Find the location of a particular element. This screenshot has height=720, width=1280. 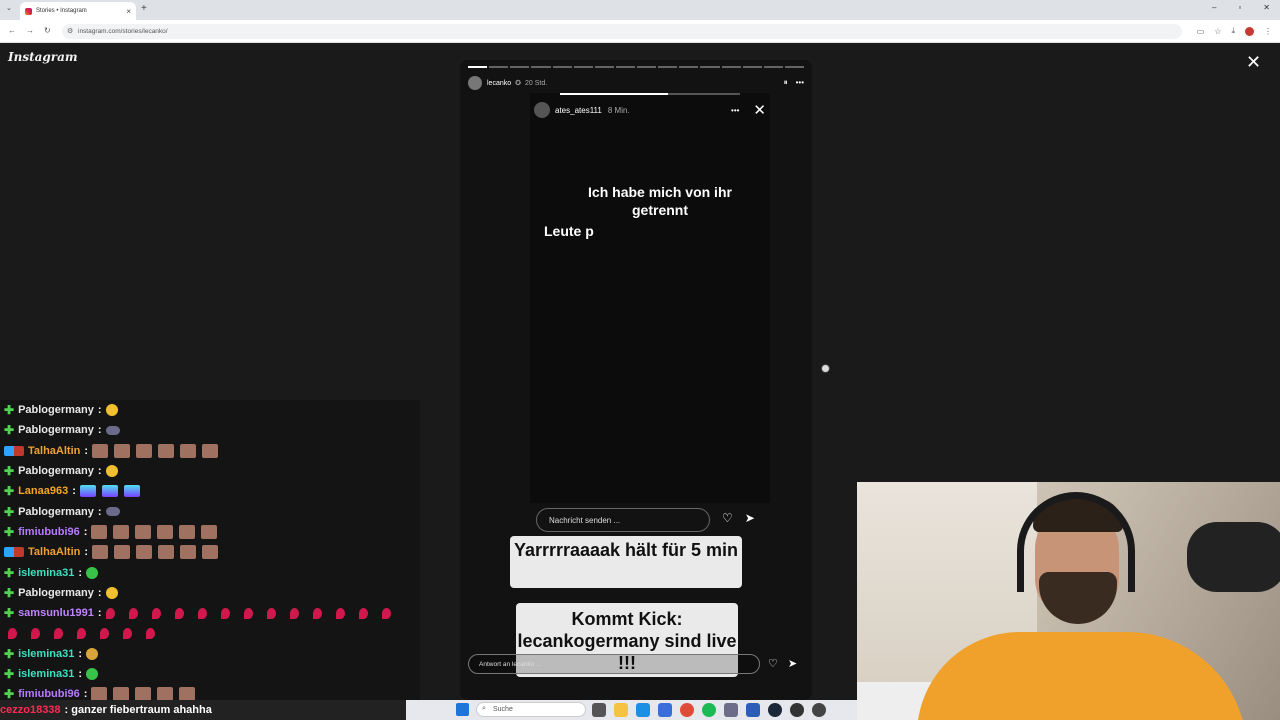

inner-close-icon: ✕ is located at coordinates (759, 110).